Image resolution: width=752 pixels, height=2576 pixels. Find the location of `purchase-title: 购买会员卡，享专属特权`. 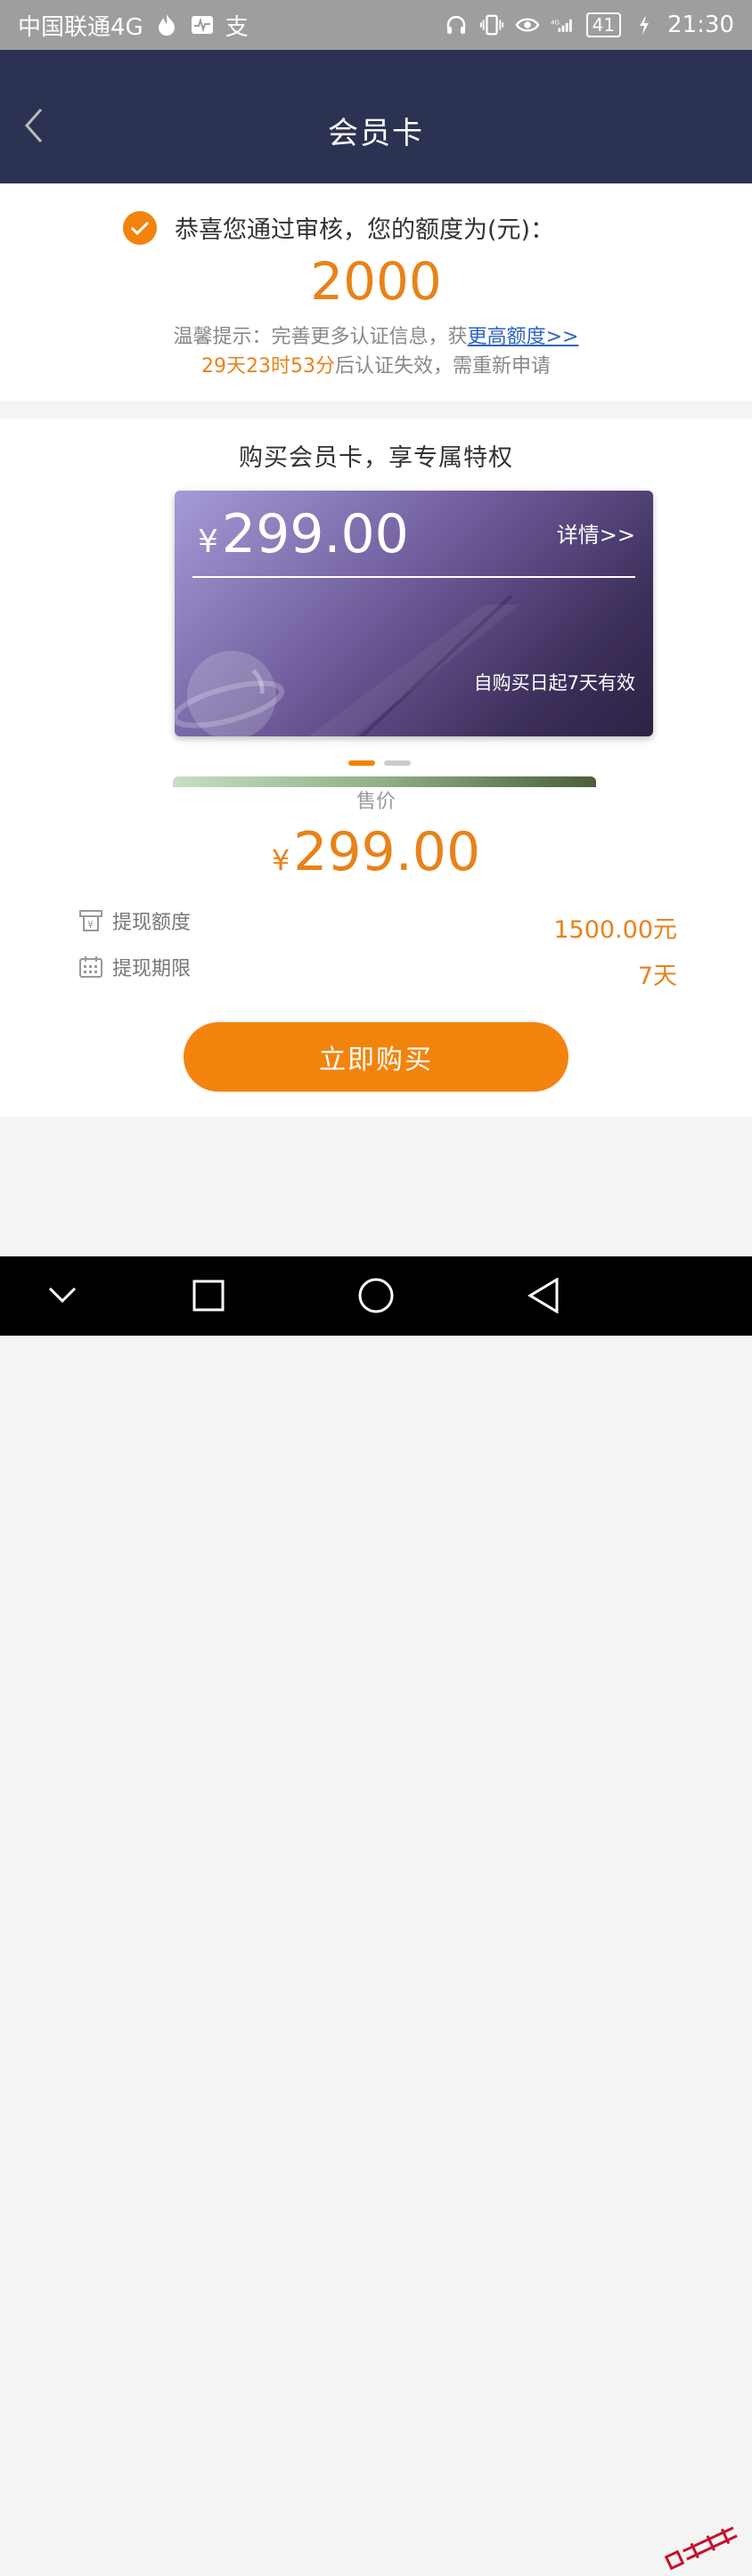

purchase-title: 购买会员卡，享专属特权 is located at coordinates (376, 458).